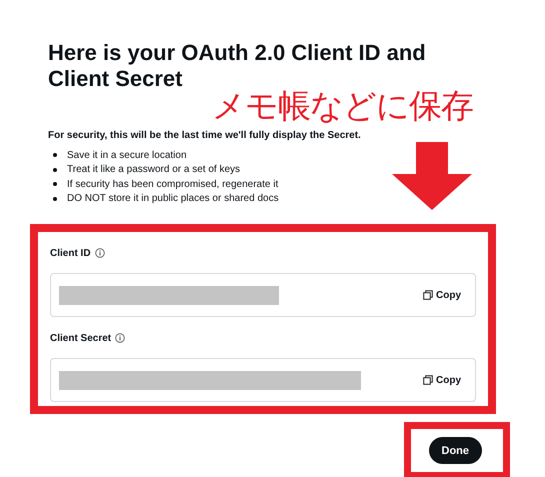 The height and width of the screenshot is (477, 545). Describe the element at coordinates (455, 450) in the screenshot. I see `done-button: Done` at that location.